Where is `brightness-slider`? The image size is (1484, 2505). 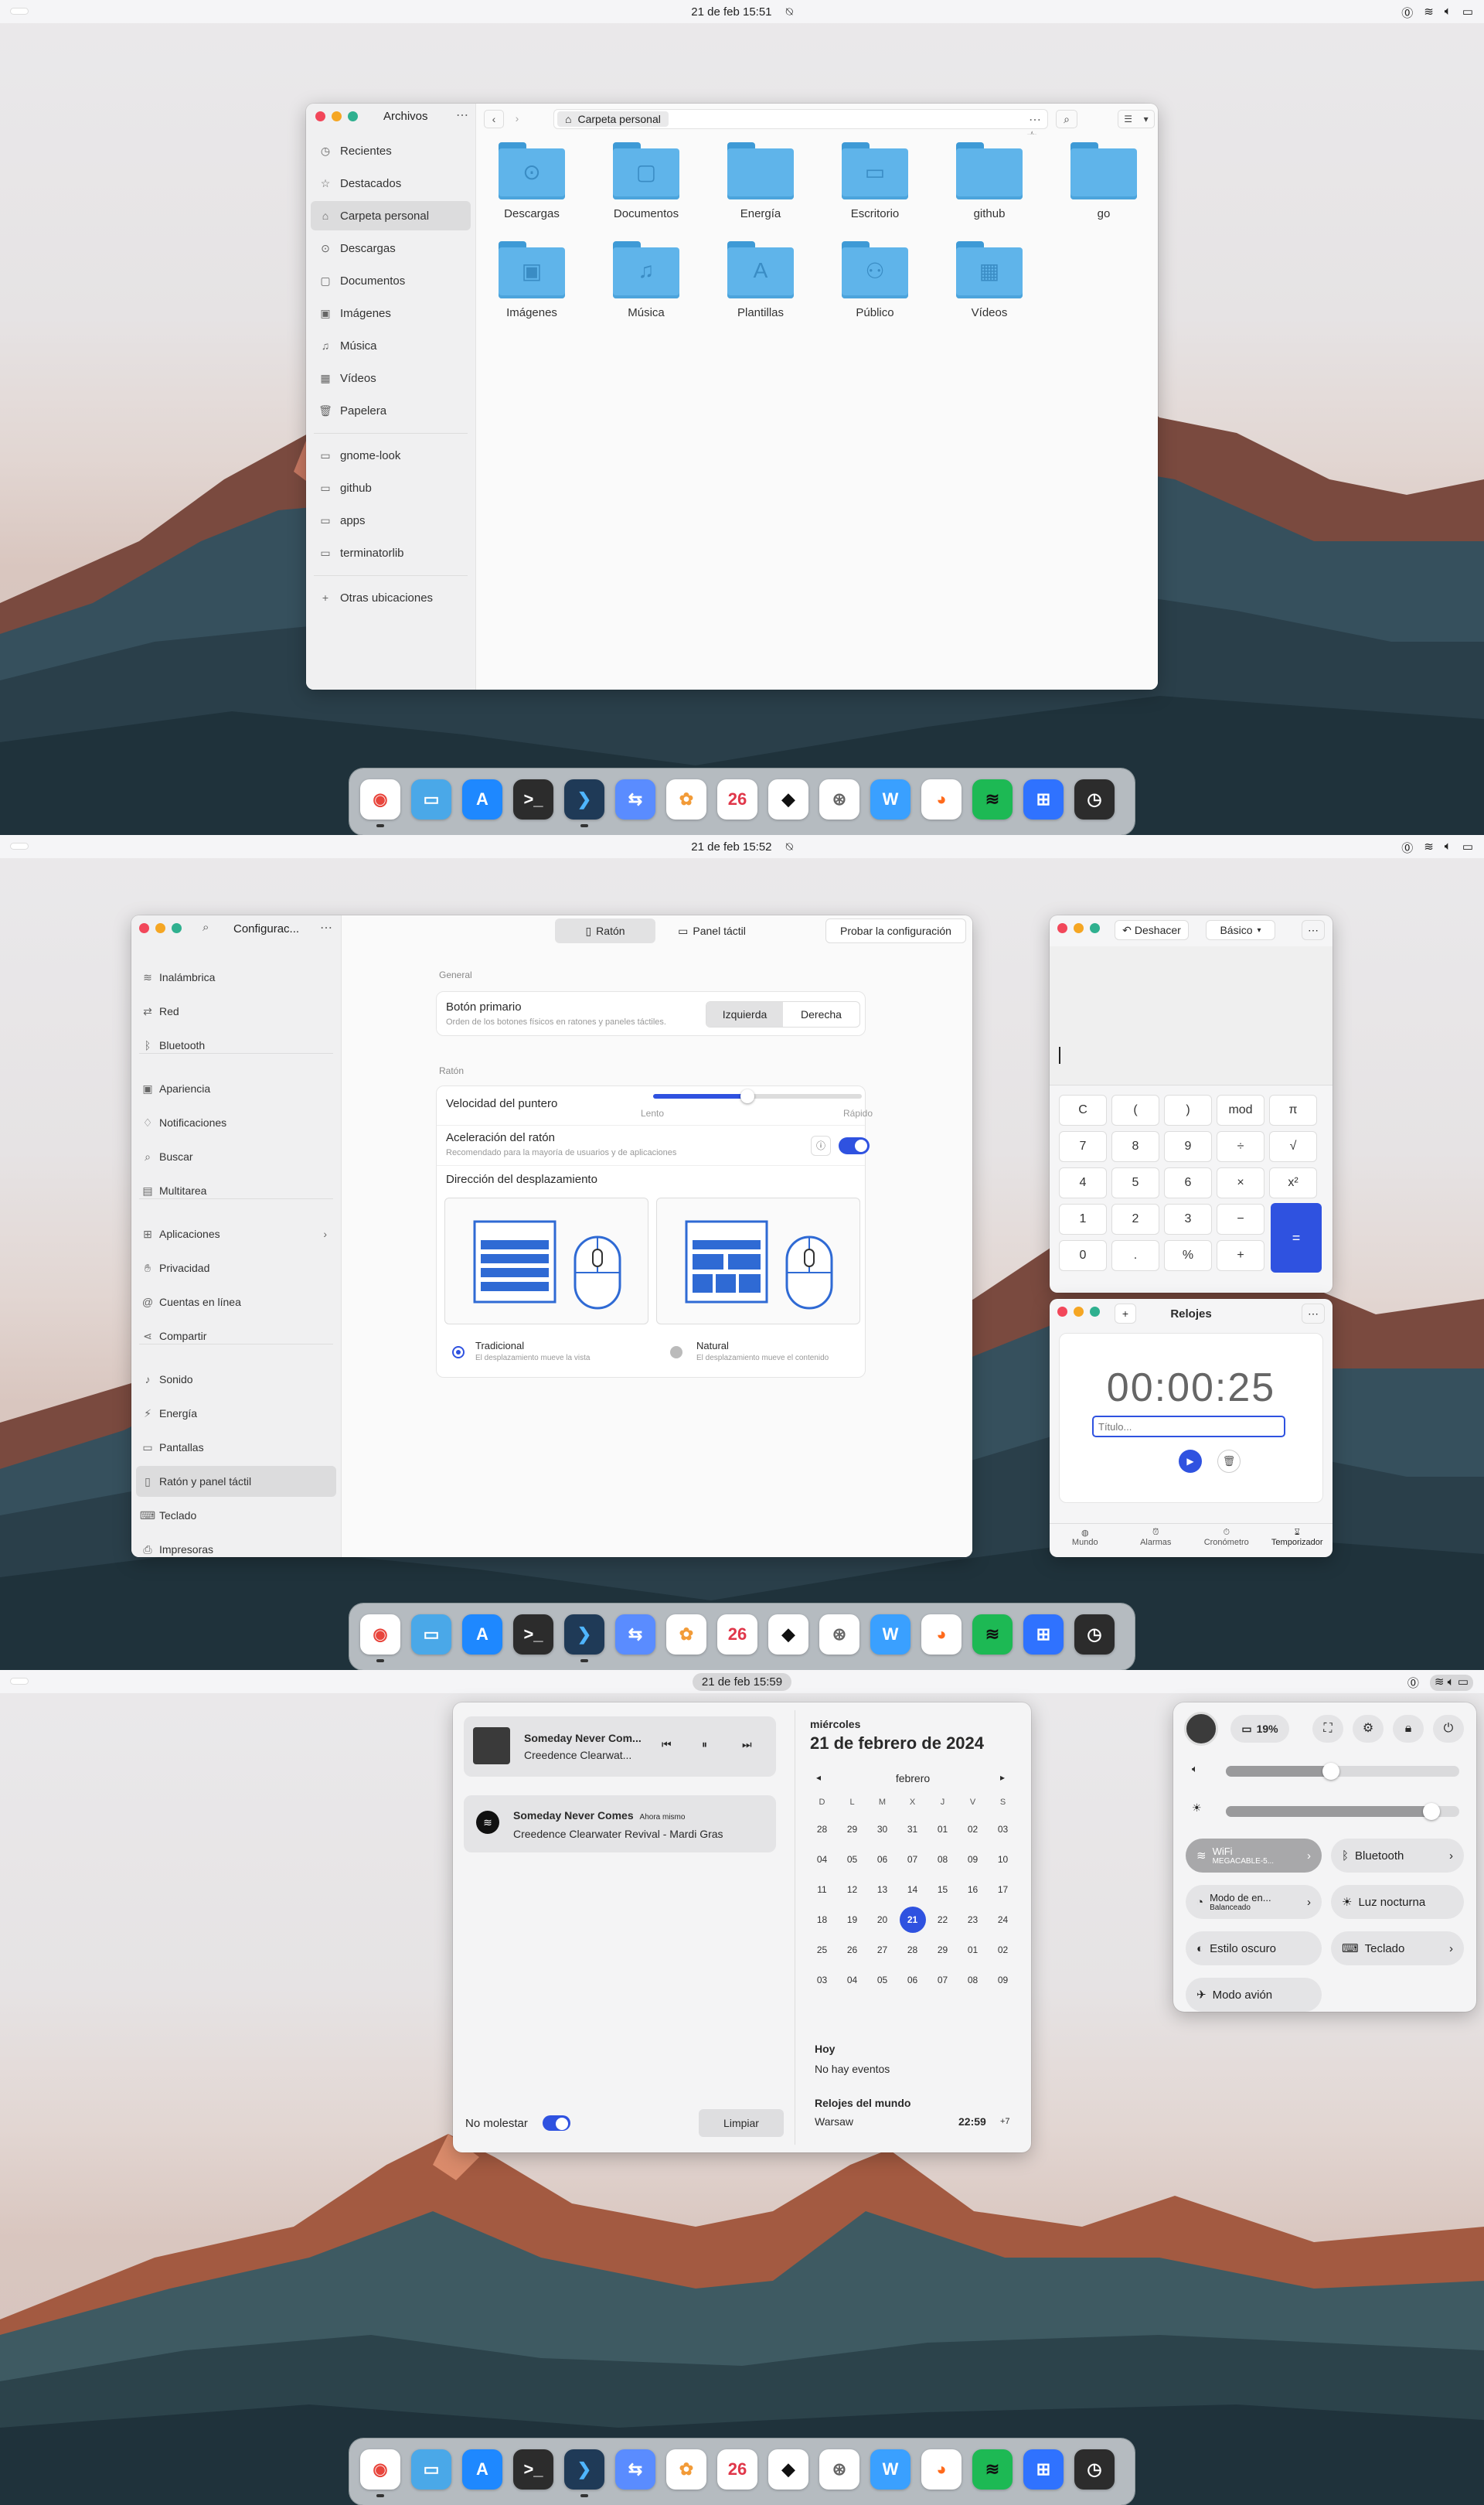
brightness-slider is located at coordinates (1342, 1811).